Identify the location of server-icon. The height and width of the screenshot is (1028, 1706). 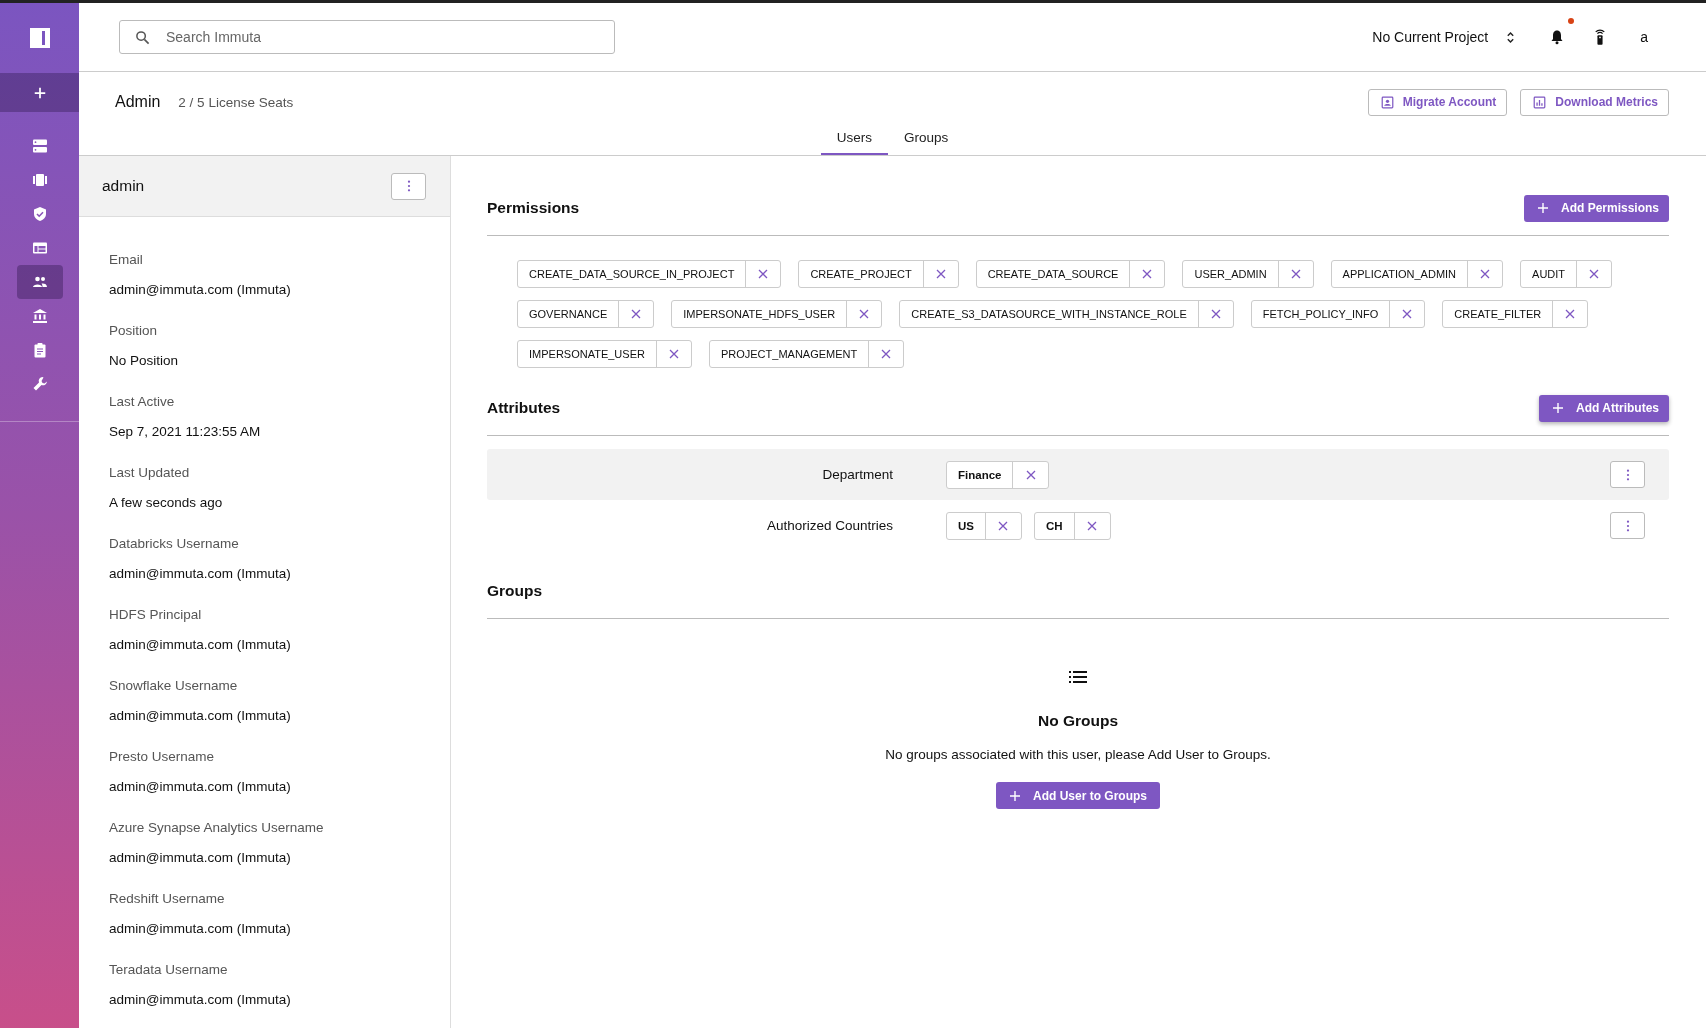
(39, 146).